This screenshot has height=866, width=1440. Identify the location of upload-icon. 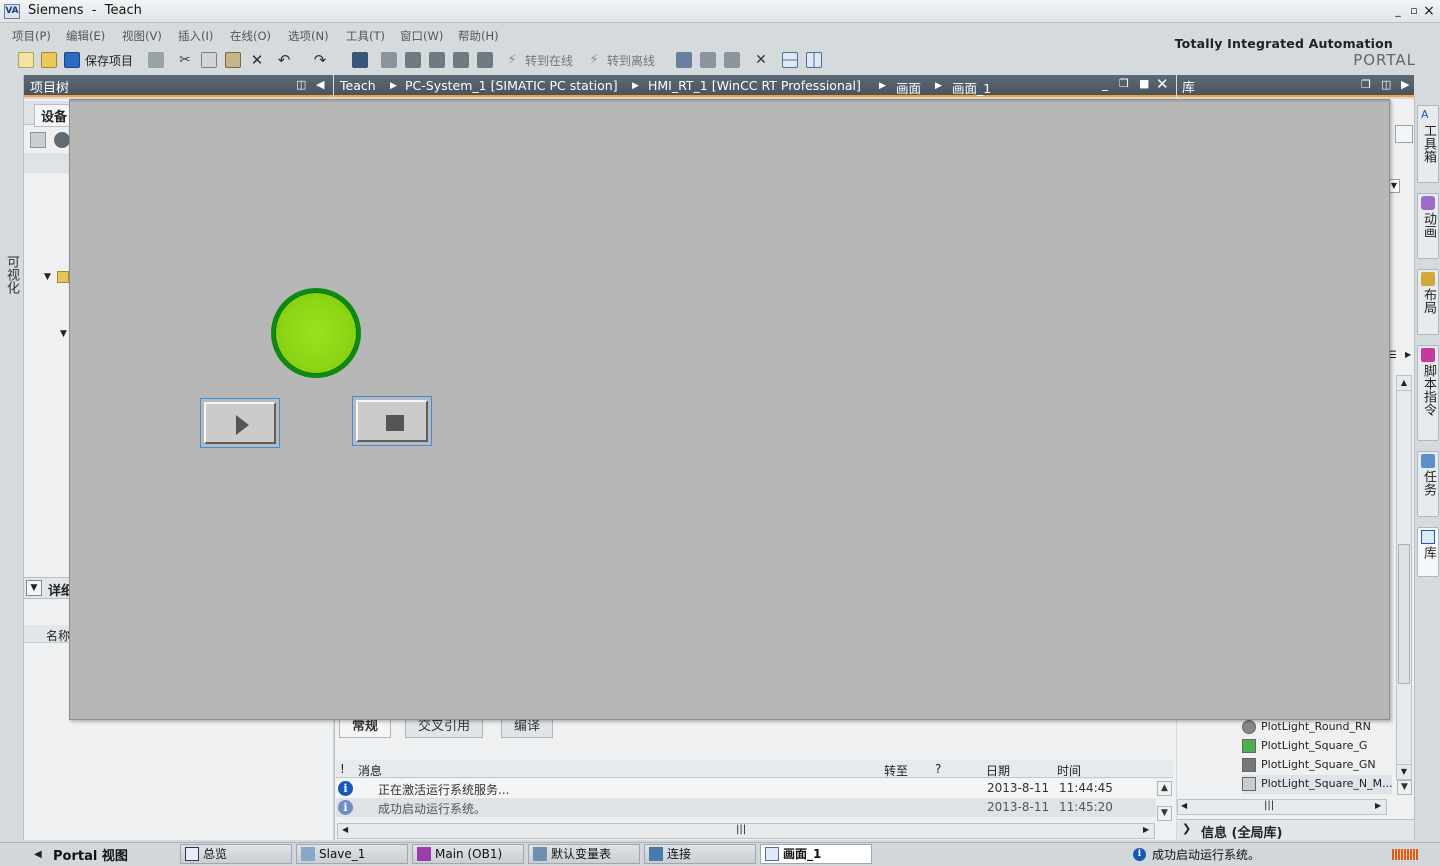
(437, 60).